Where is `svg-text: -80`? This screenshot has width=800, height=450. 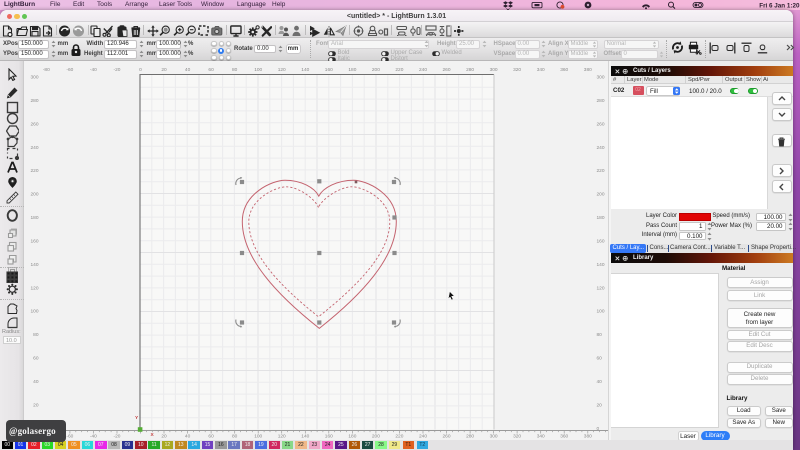
svg-text: -80 is located at coordinates (46, 70).